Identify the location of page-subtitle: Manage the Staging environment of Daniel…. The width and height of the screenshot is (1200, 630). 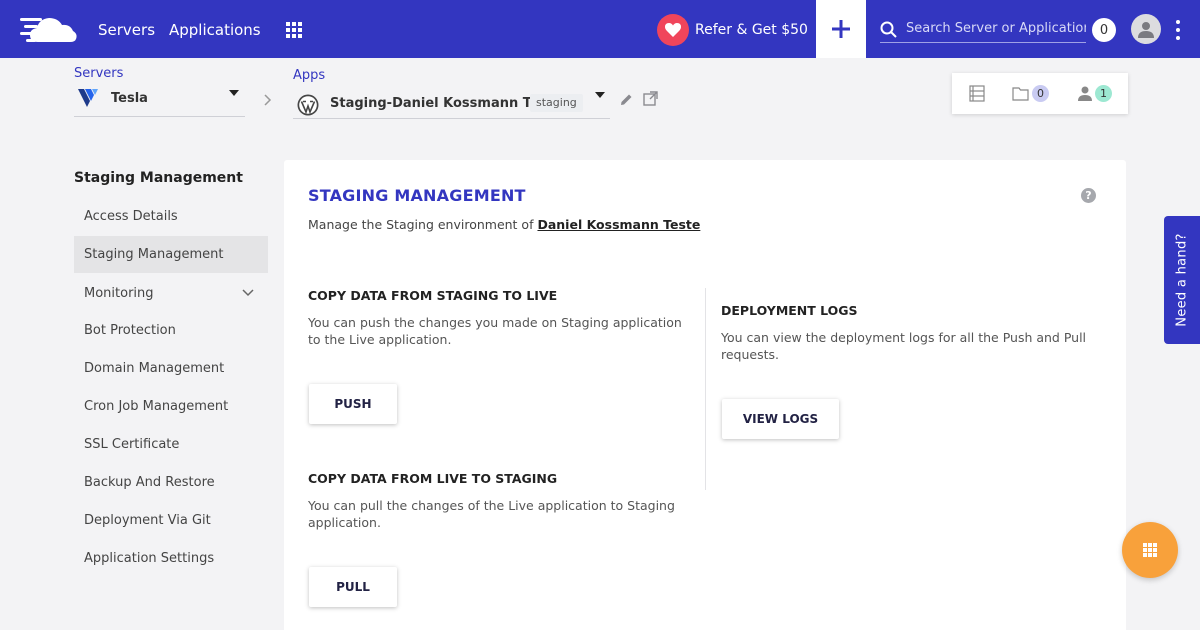
(504, 224).